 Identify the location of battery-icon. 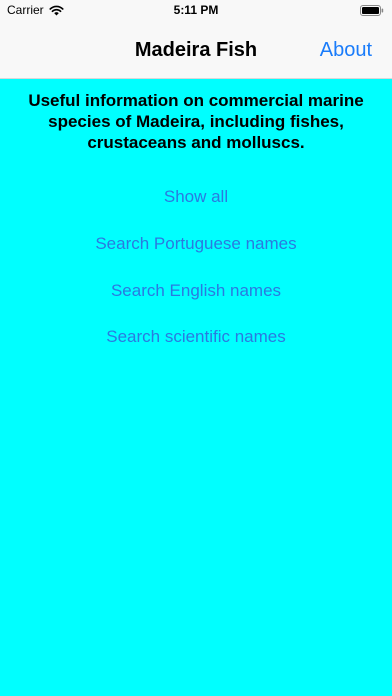
(372, 10).